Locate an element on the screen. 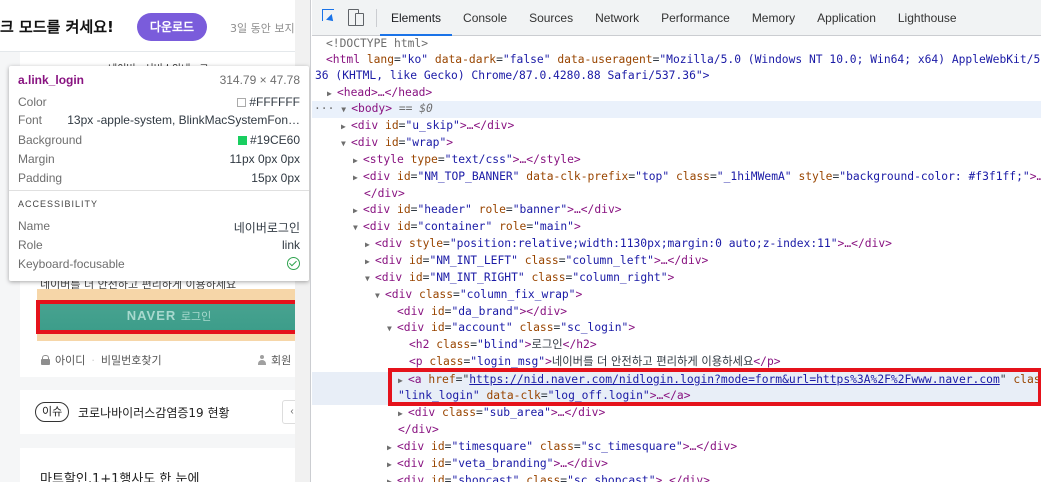 This screenshot has width=1041, height=482. tooltip-label: Font is located at coordinates (30, 120).